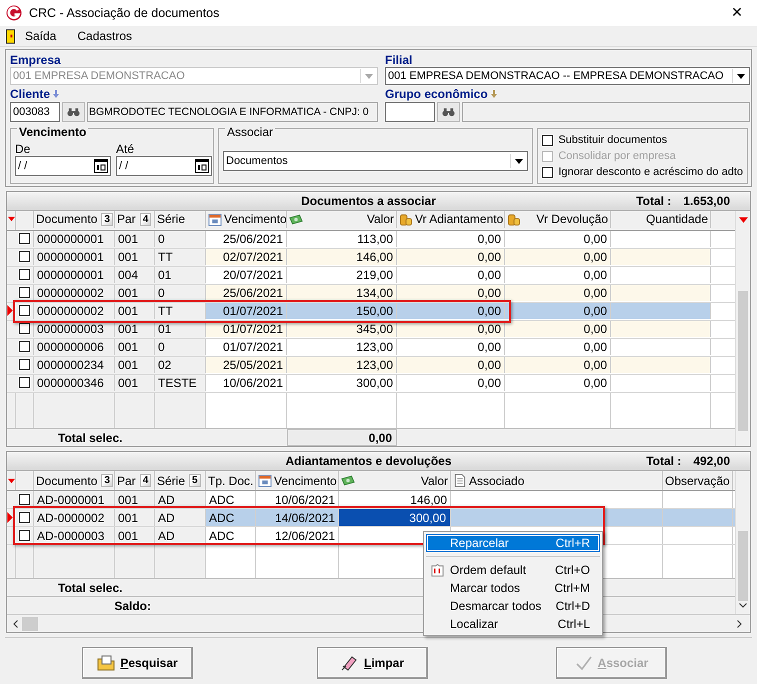 This screenshot has width=757, height=684. Describe the element at coordinates (56, 94) in the screenshot. I see `down-arrow-icon` at that location.